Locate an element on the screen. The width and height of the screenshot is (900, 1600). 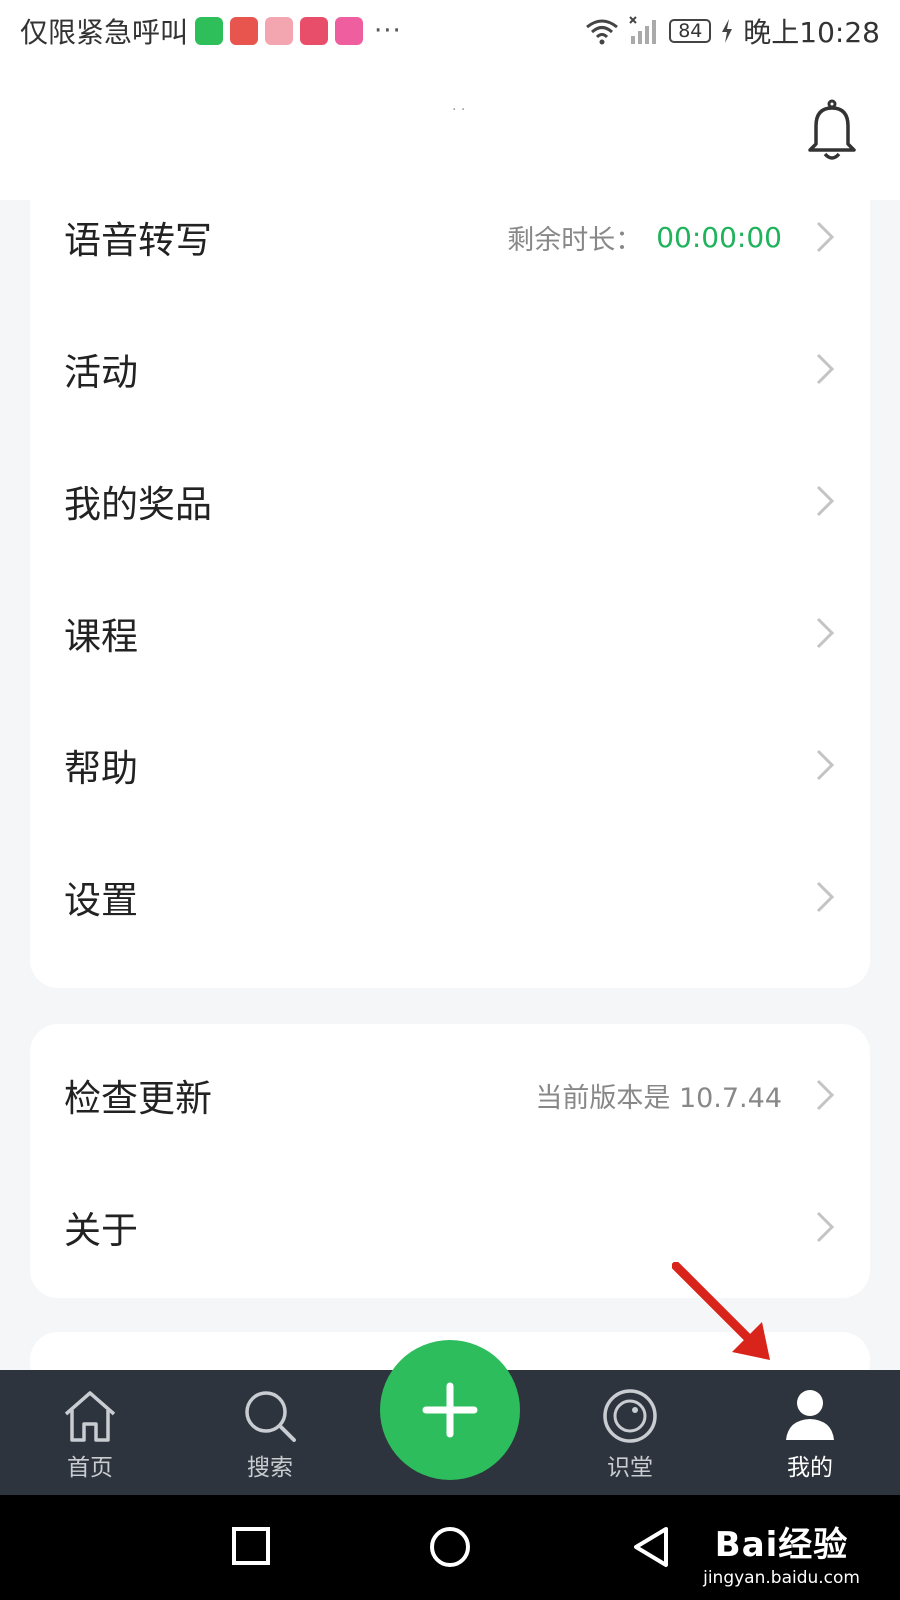
tab-search: 搜索 is located at coordinates (270, 1432).